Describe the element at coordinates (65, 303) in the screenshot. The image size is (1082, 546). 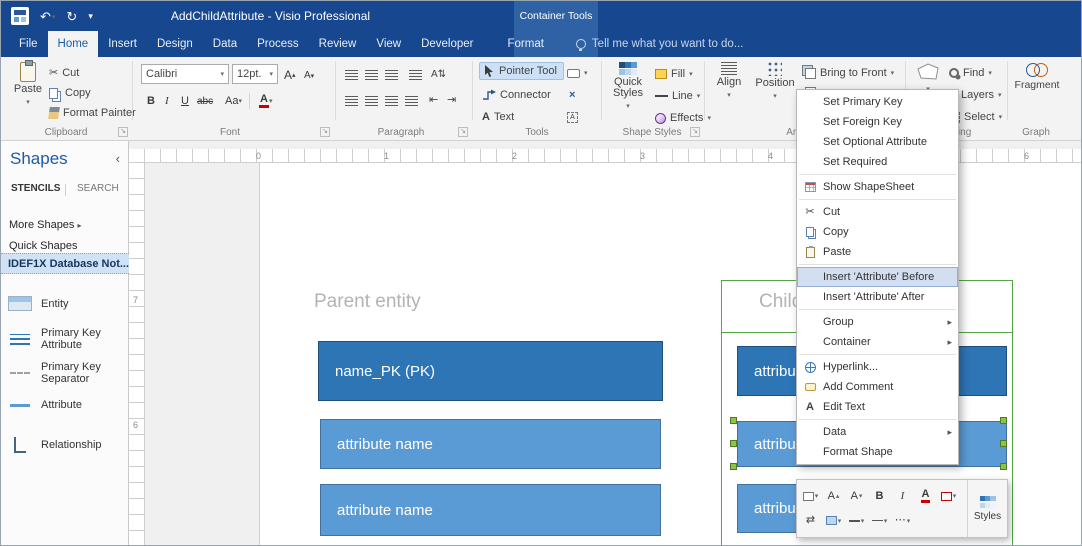
I see `shape-item-entity: Entity` at that location.